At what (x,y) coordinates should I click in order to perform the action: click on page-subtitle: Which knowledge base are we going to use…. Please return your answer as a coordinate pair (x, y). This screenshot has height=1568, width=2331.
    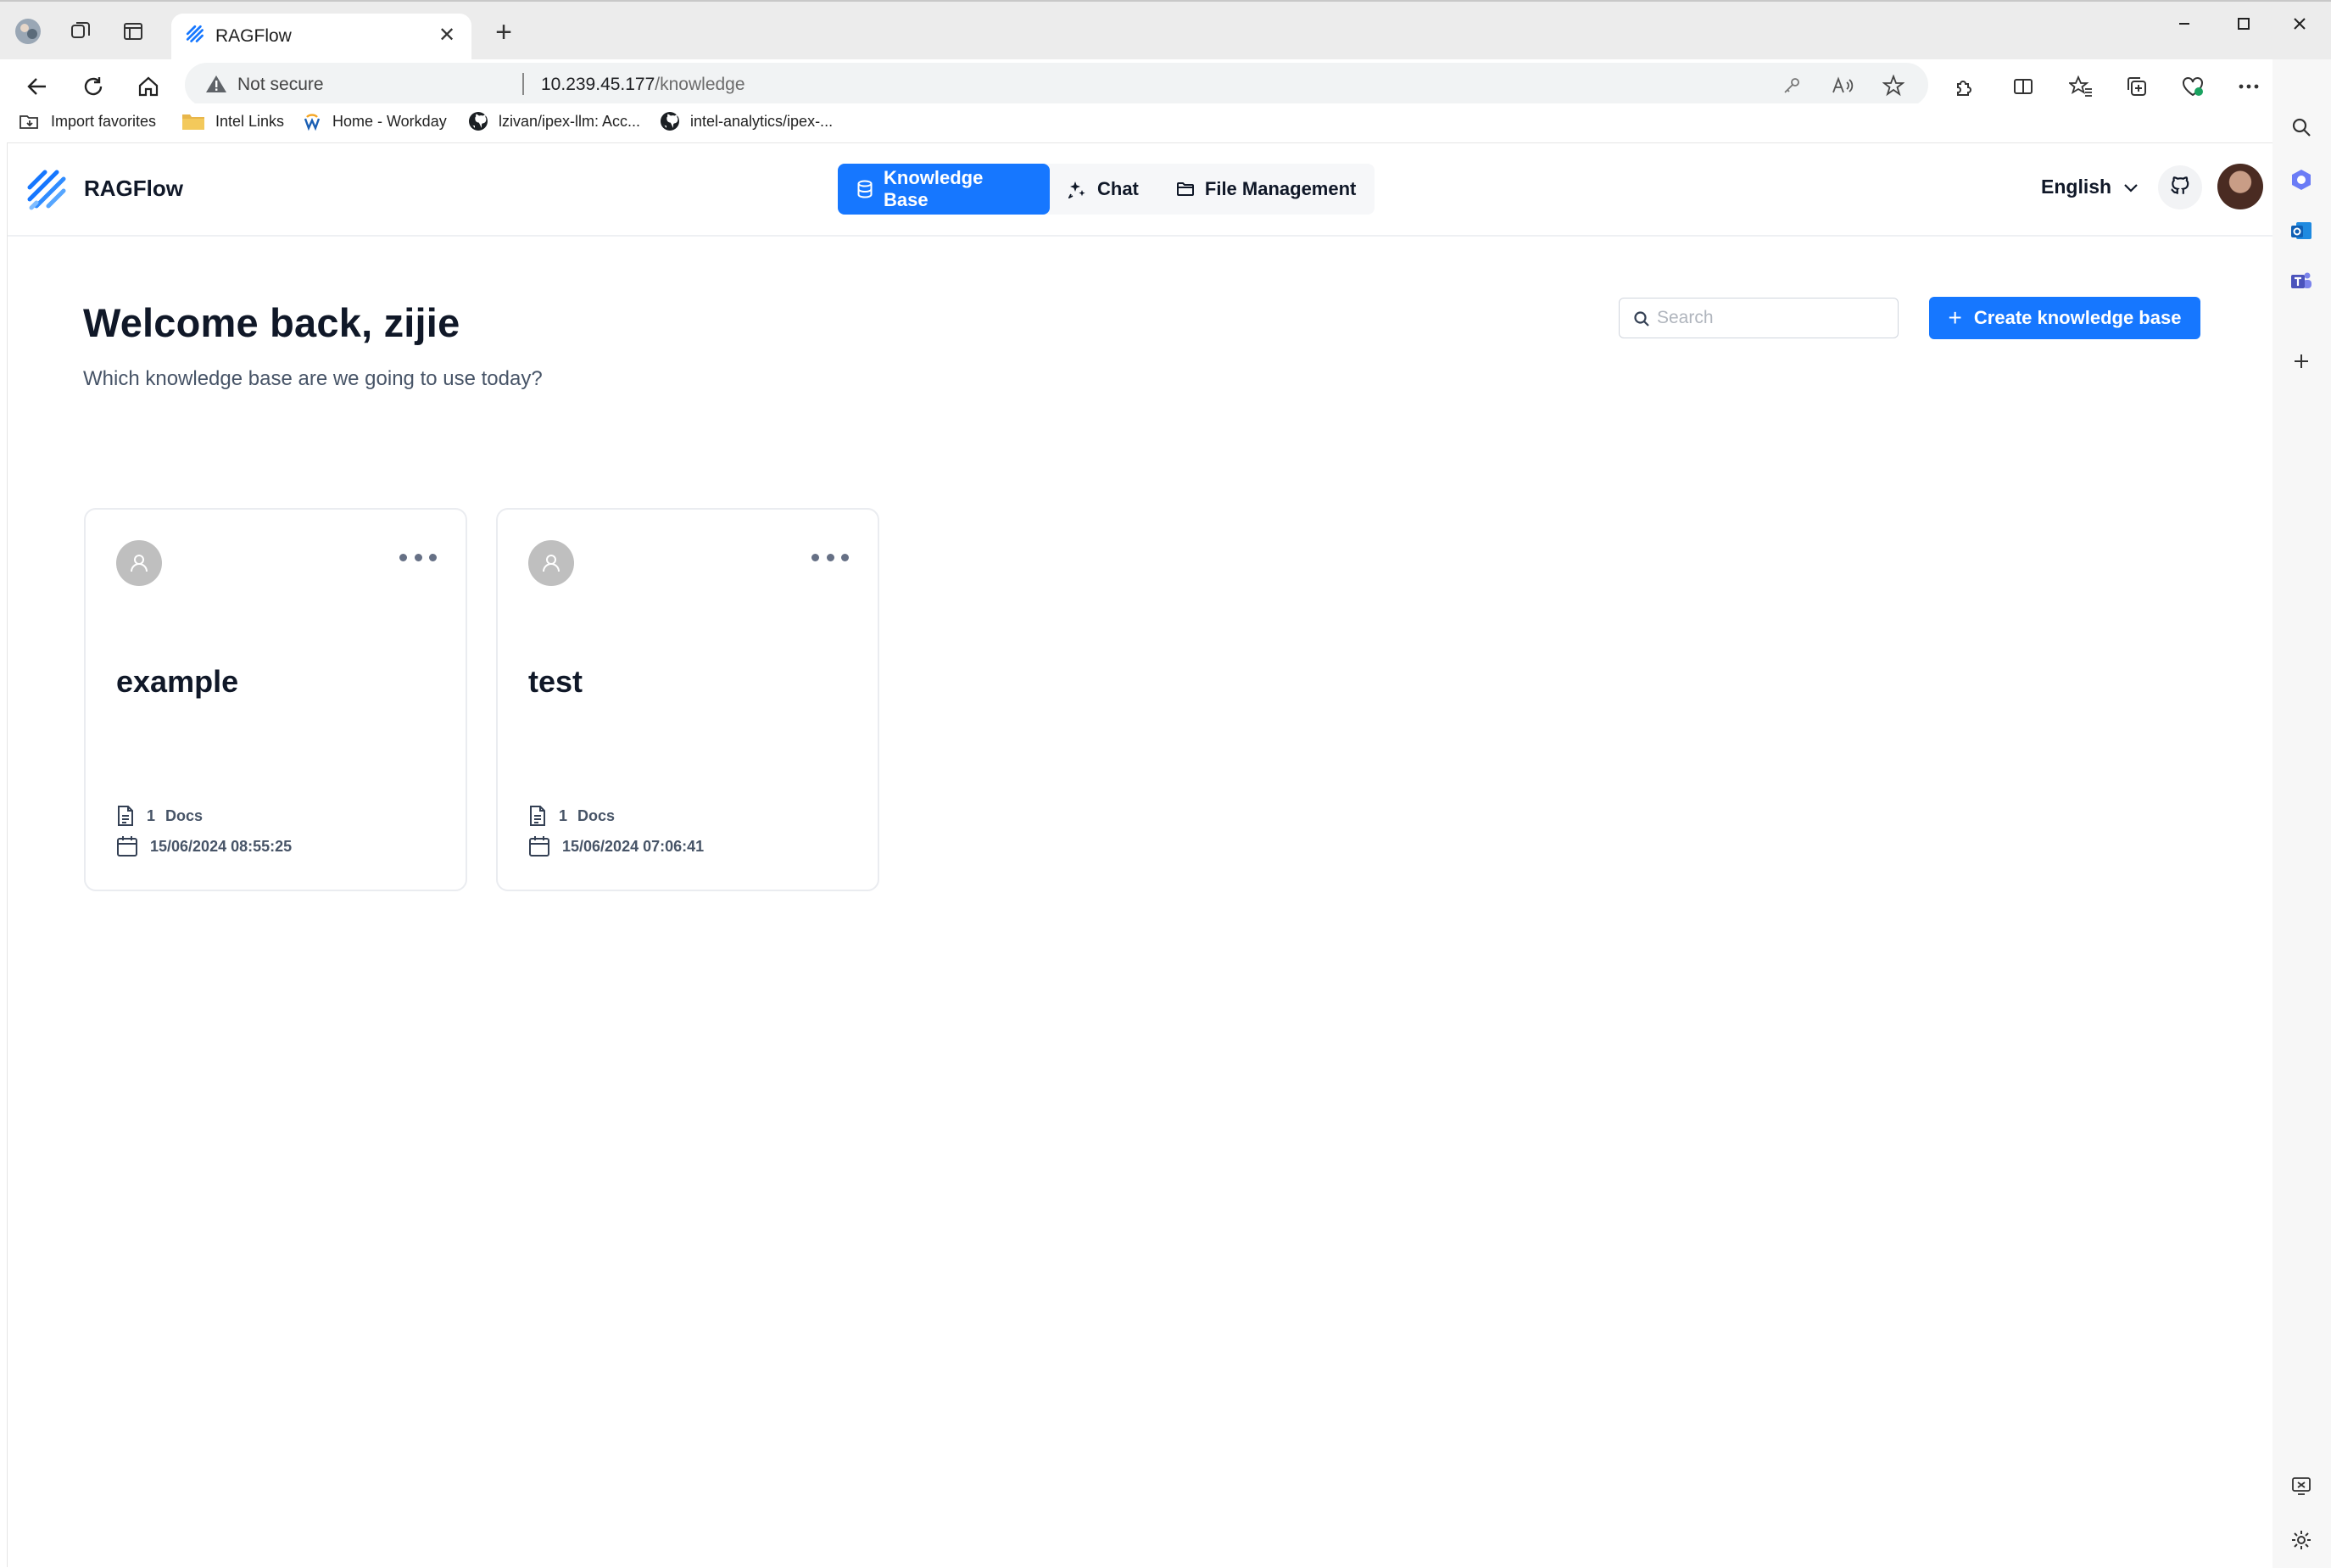
    Looking at the image, I should click on (313, 379).